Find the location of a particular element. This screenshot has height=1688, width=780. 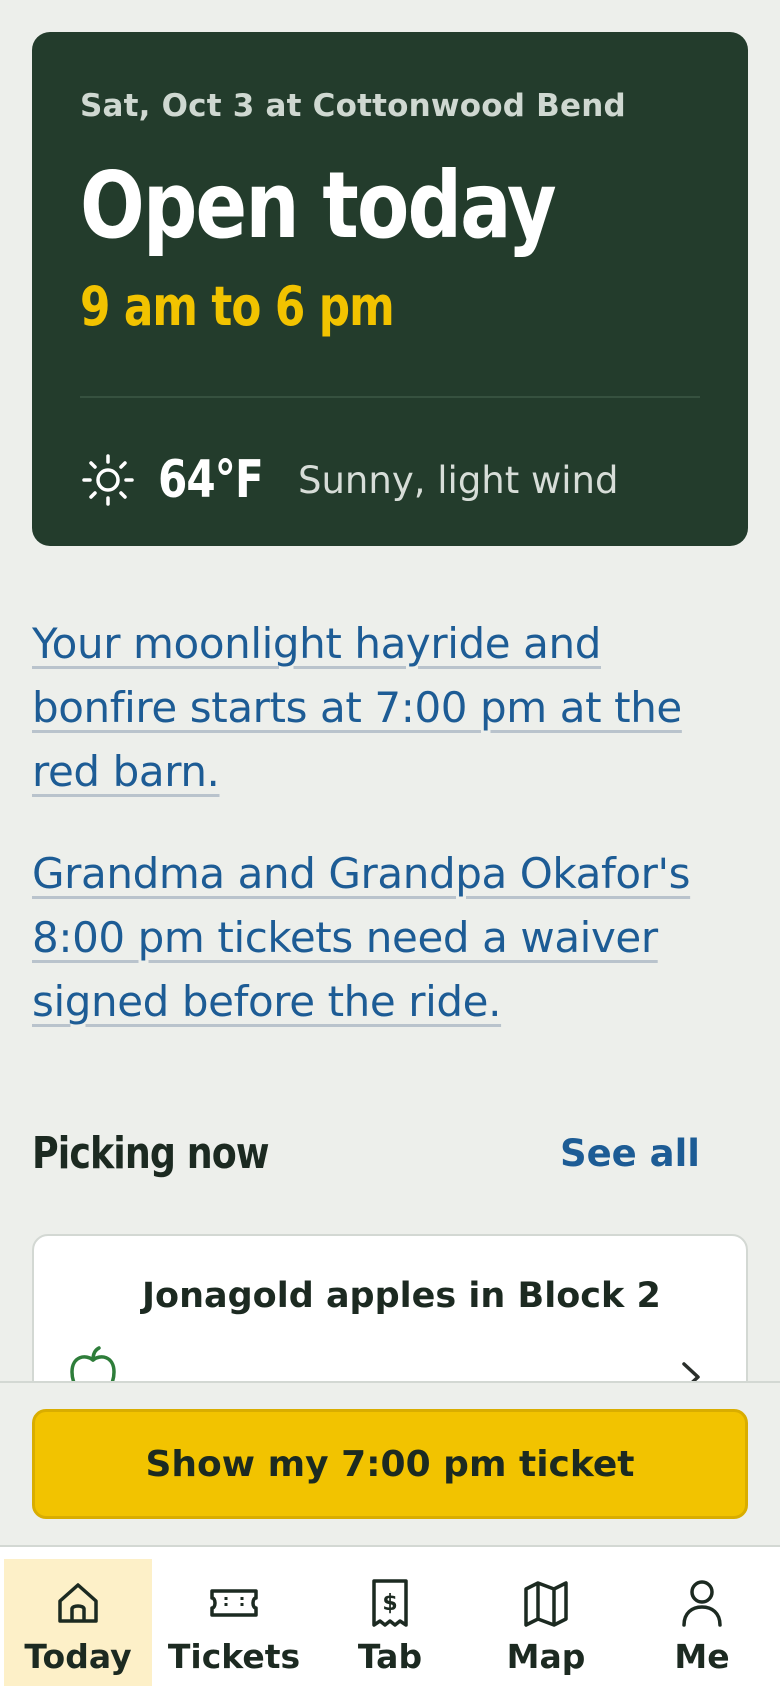

open-status-title: Open today is located at coordinates (318, 205).